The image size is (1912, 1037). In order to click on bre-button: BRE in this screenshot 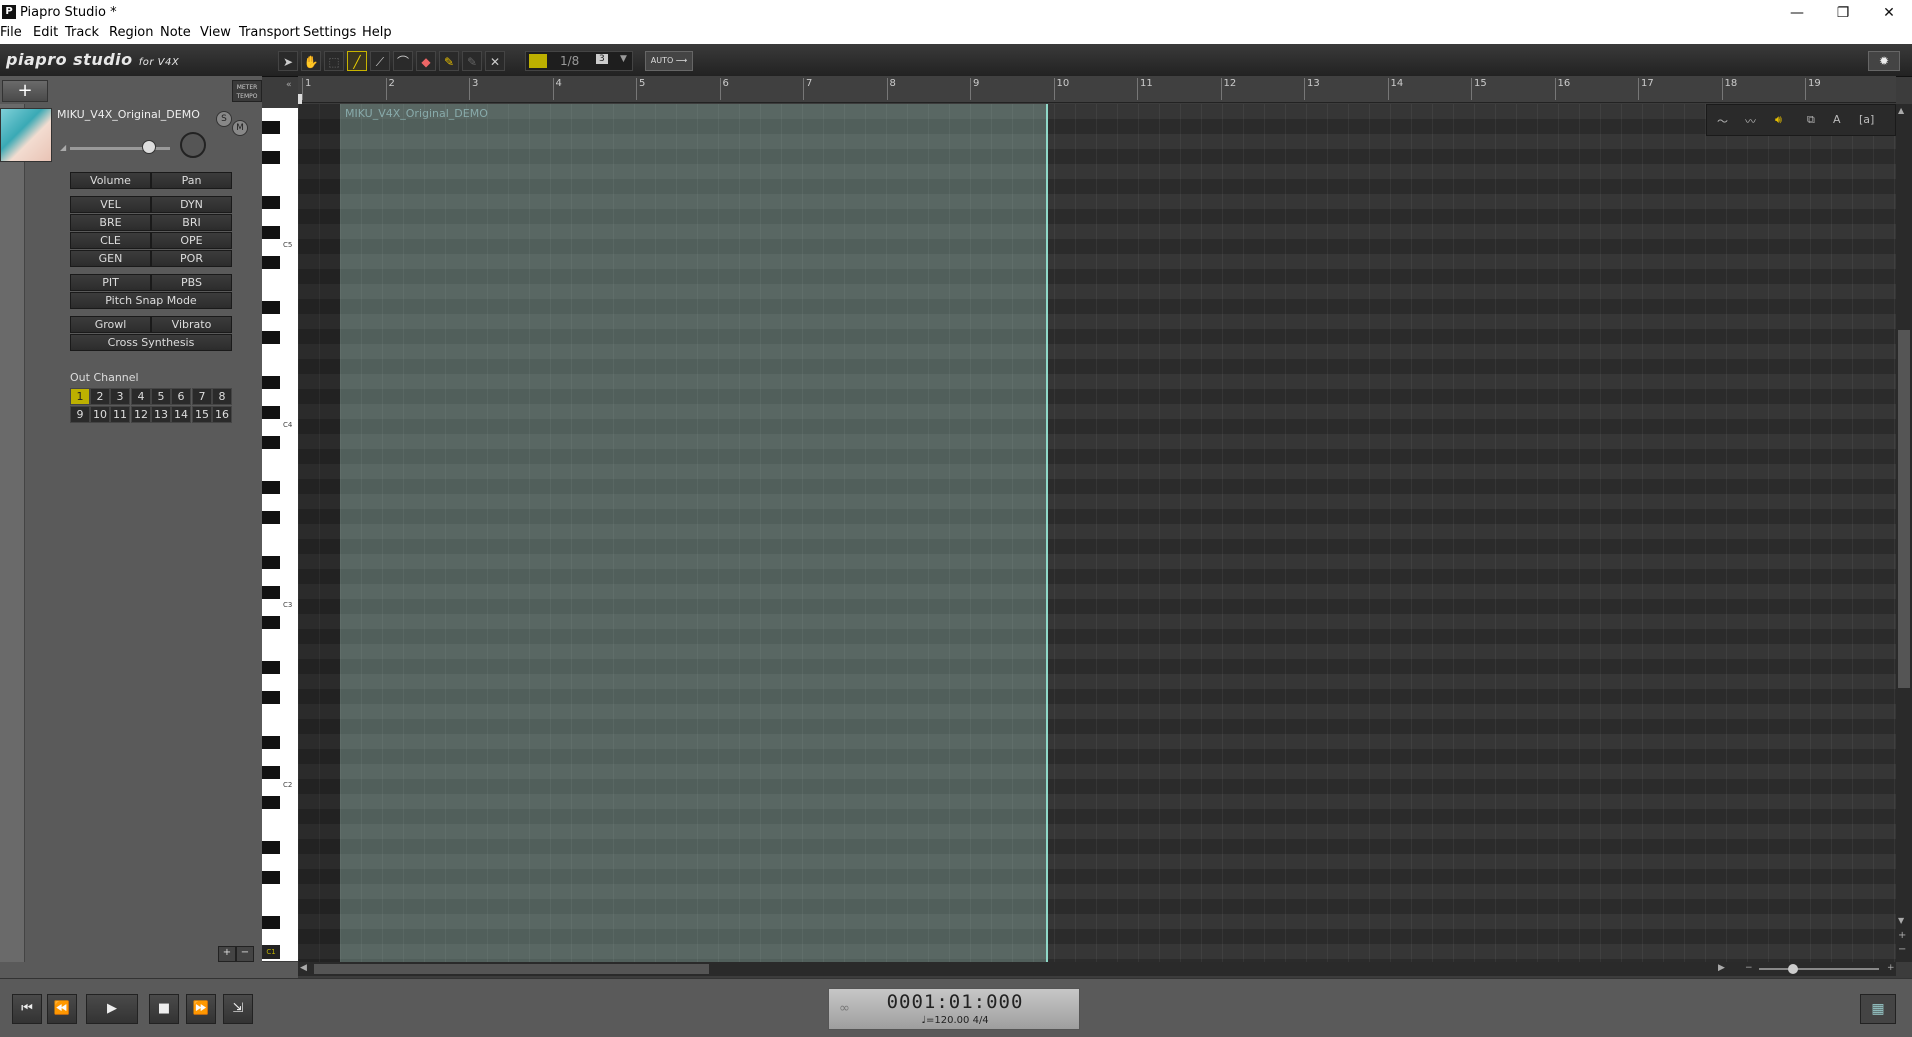, I will do `click(110, 222)`.